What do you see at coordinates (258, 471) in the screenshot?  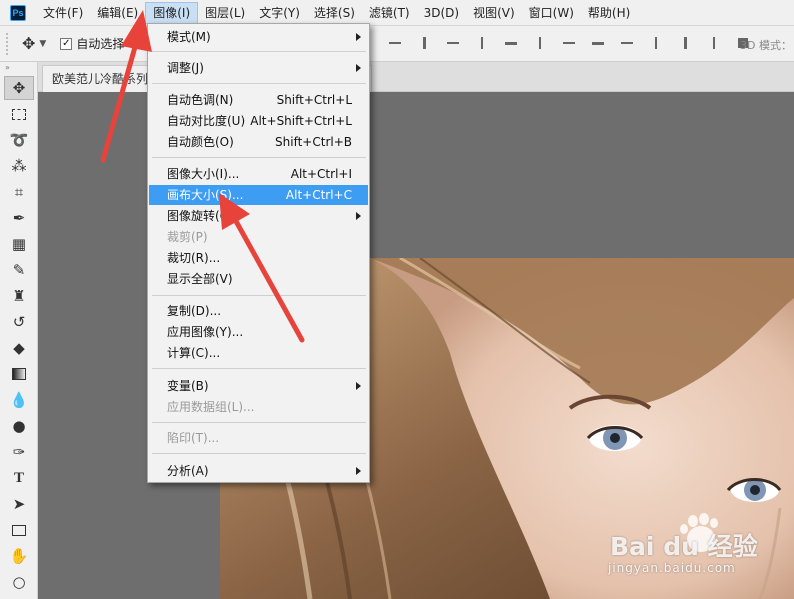 I see `menu-item-analysis: 分析(A)` at bounding box center [258, 471].